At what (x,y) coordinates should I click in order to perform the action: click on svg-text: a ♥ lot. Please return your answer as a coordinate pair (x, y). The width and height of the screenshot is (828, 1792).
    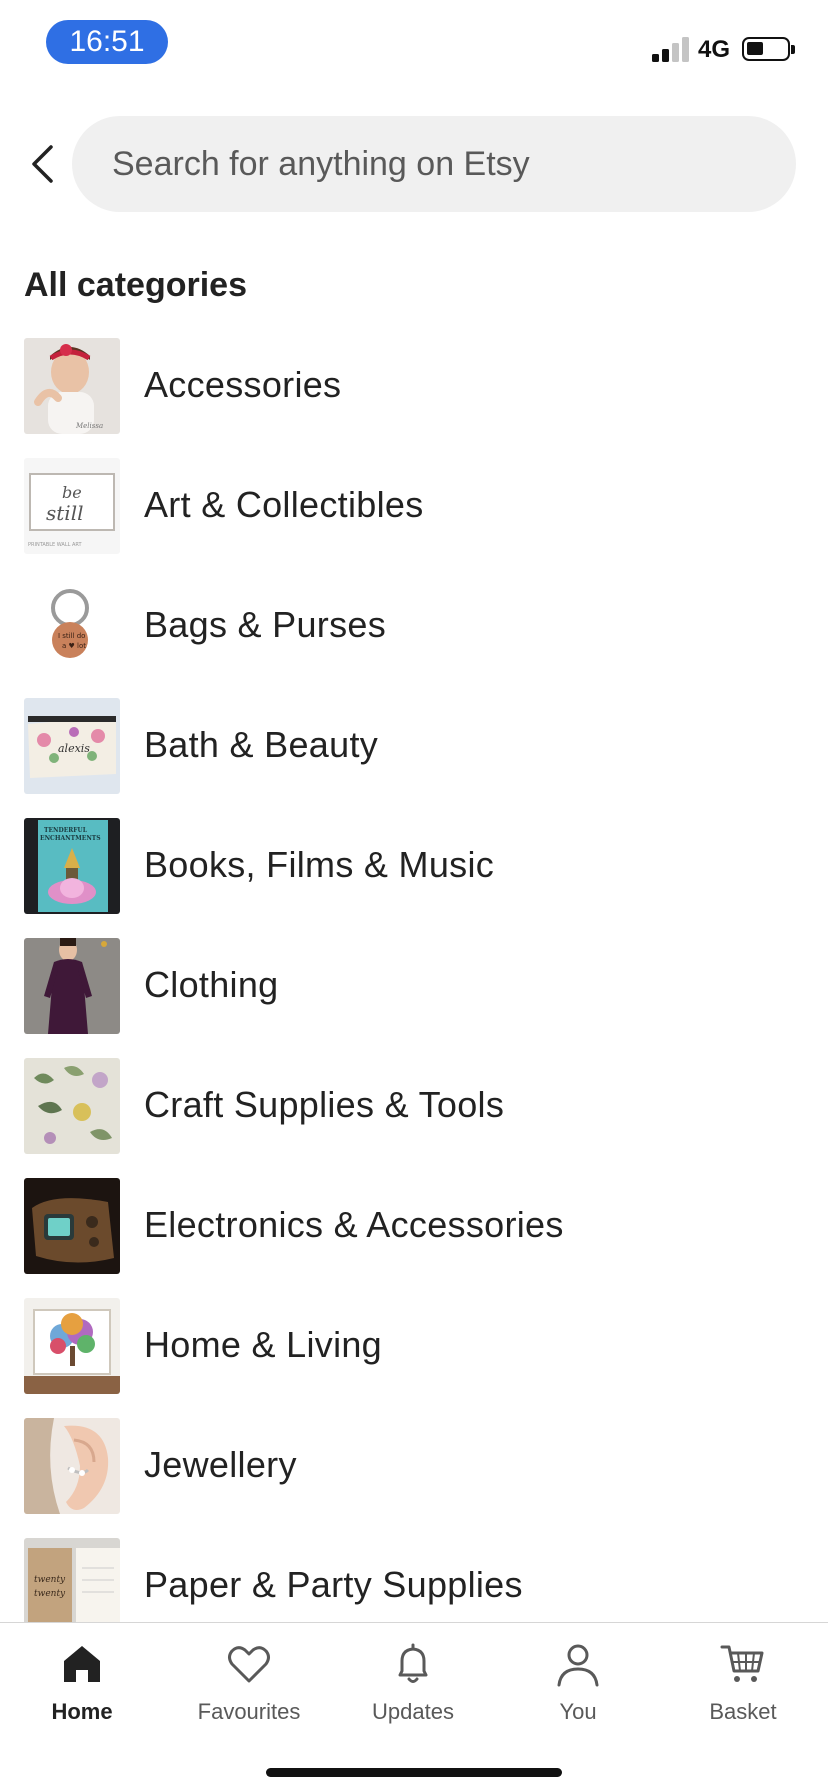
    Looking at the image, I should click on (74, 646).